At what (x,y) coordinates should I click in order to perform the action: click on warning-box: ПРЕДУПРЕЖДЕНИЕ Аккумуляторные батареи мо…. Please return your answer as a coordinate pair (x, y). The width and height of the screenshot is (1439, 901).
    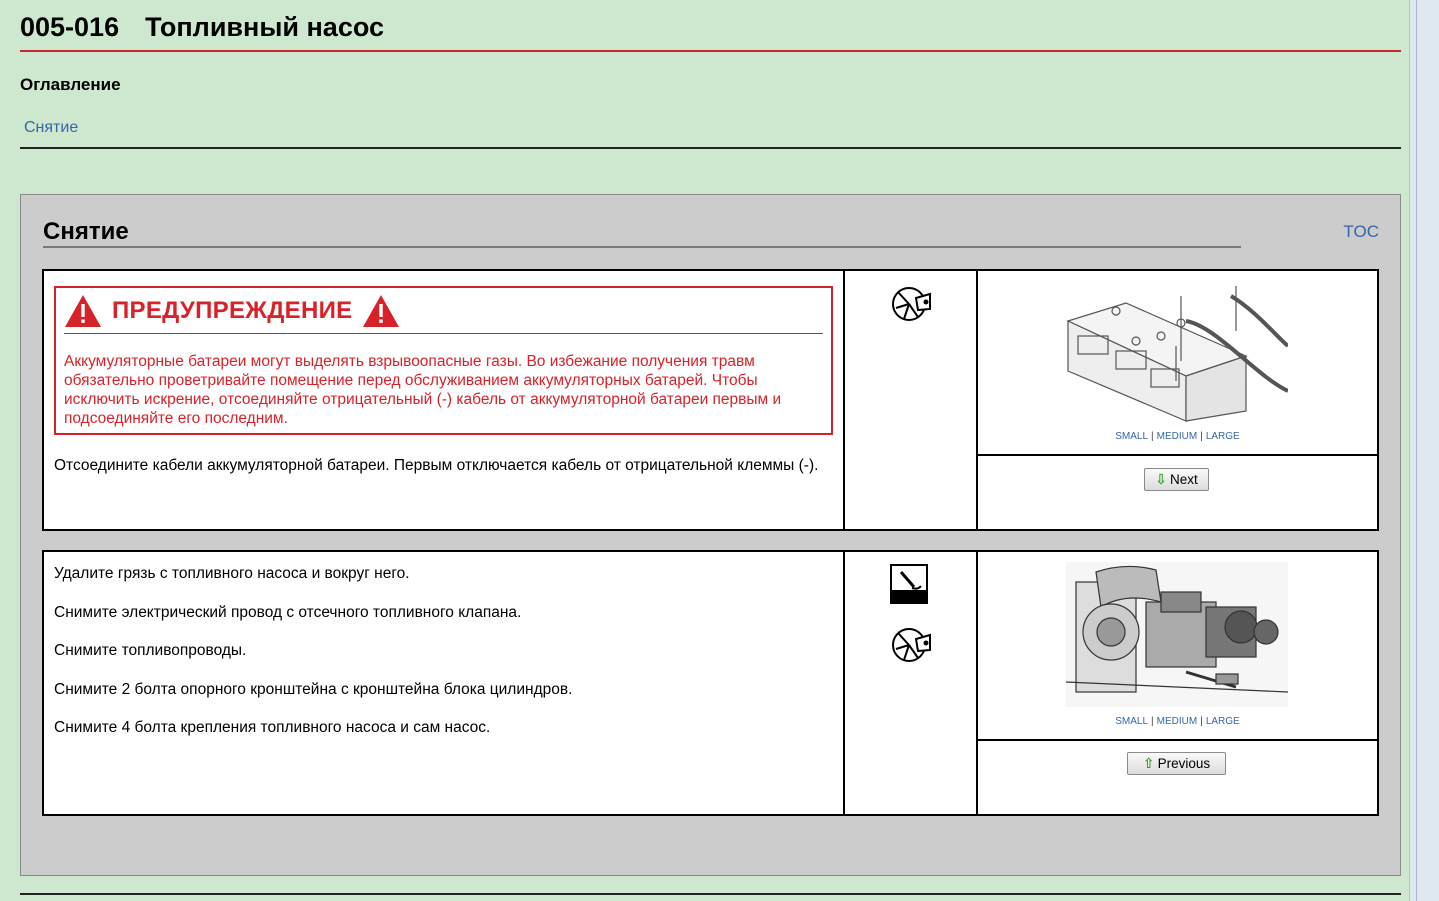
    Looking at the image, I should click on (443, 360).